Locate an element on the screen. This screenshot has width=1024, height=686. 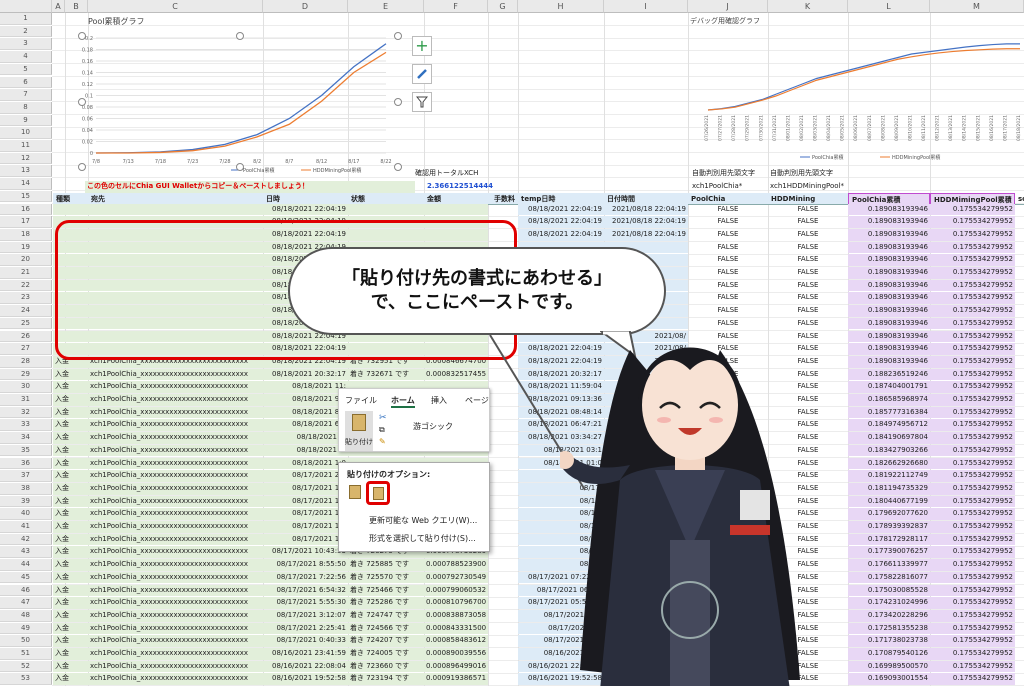
table-cell-d: 08/17/2021 6:54:32 is located at coordinates (305, 590).